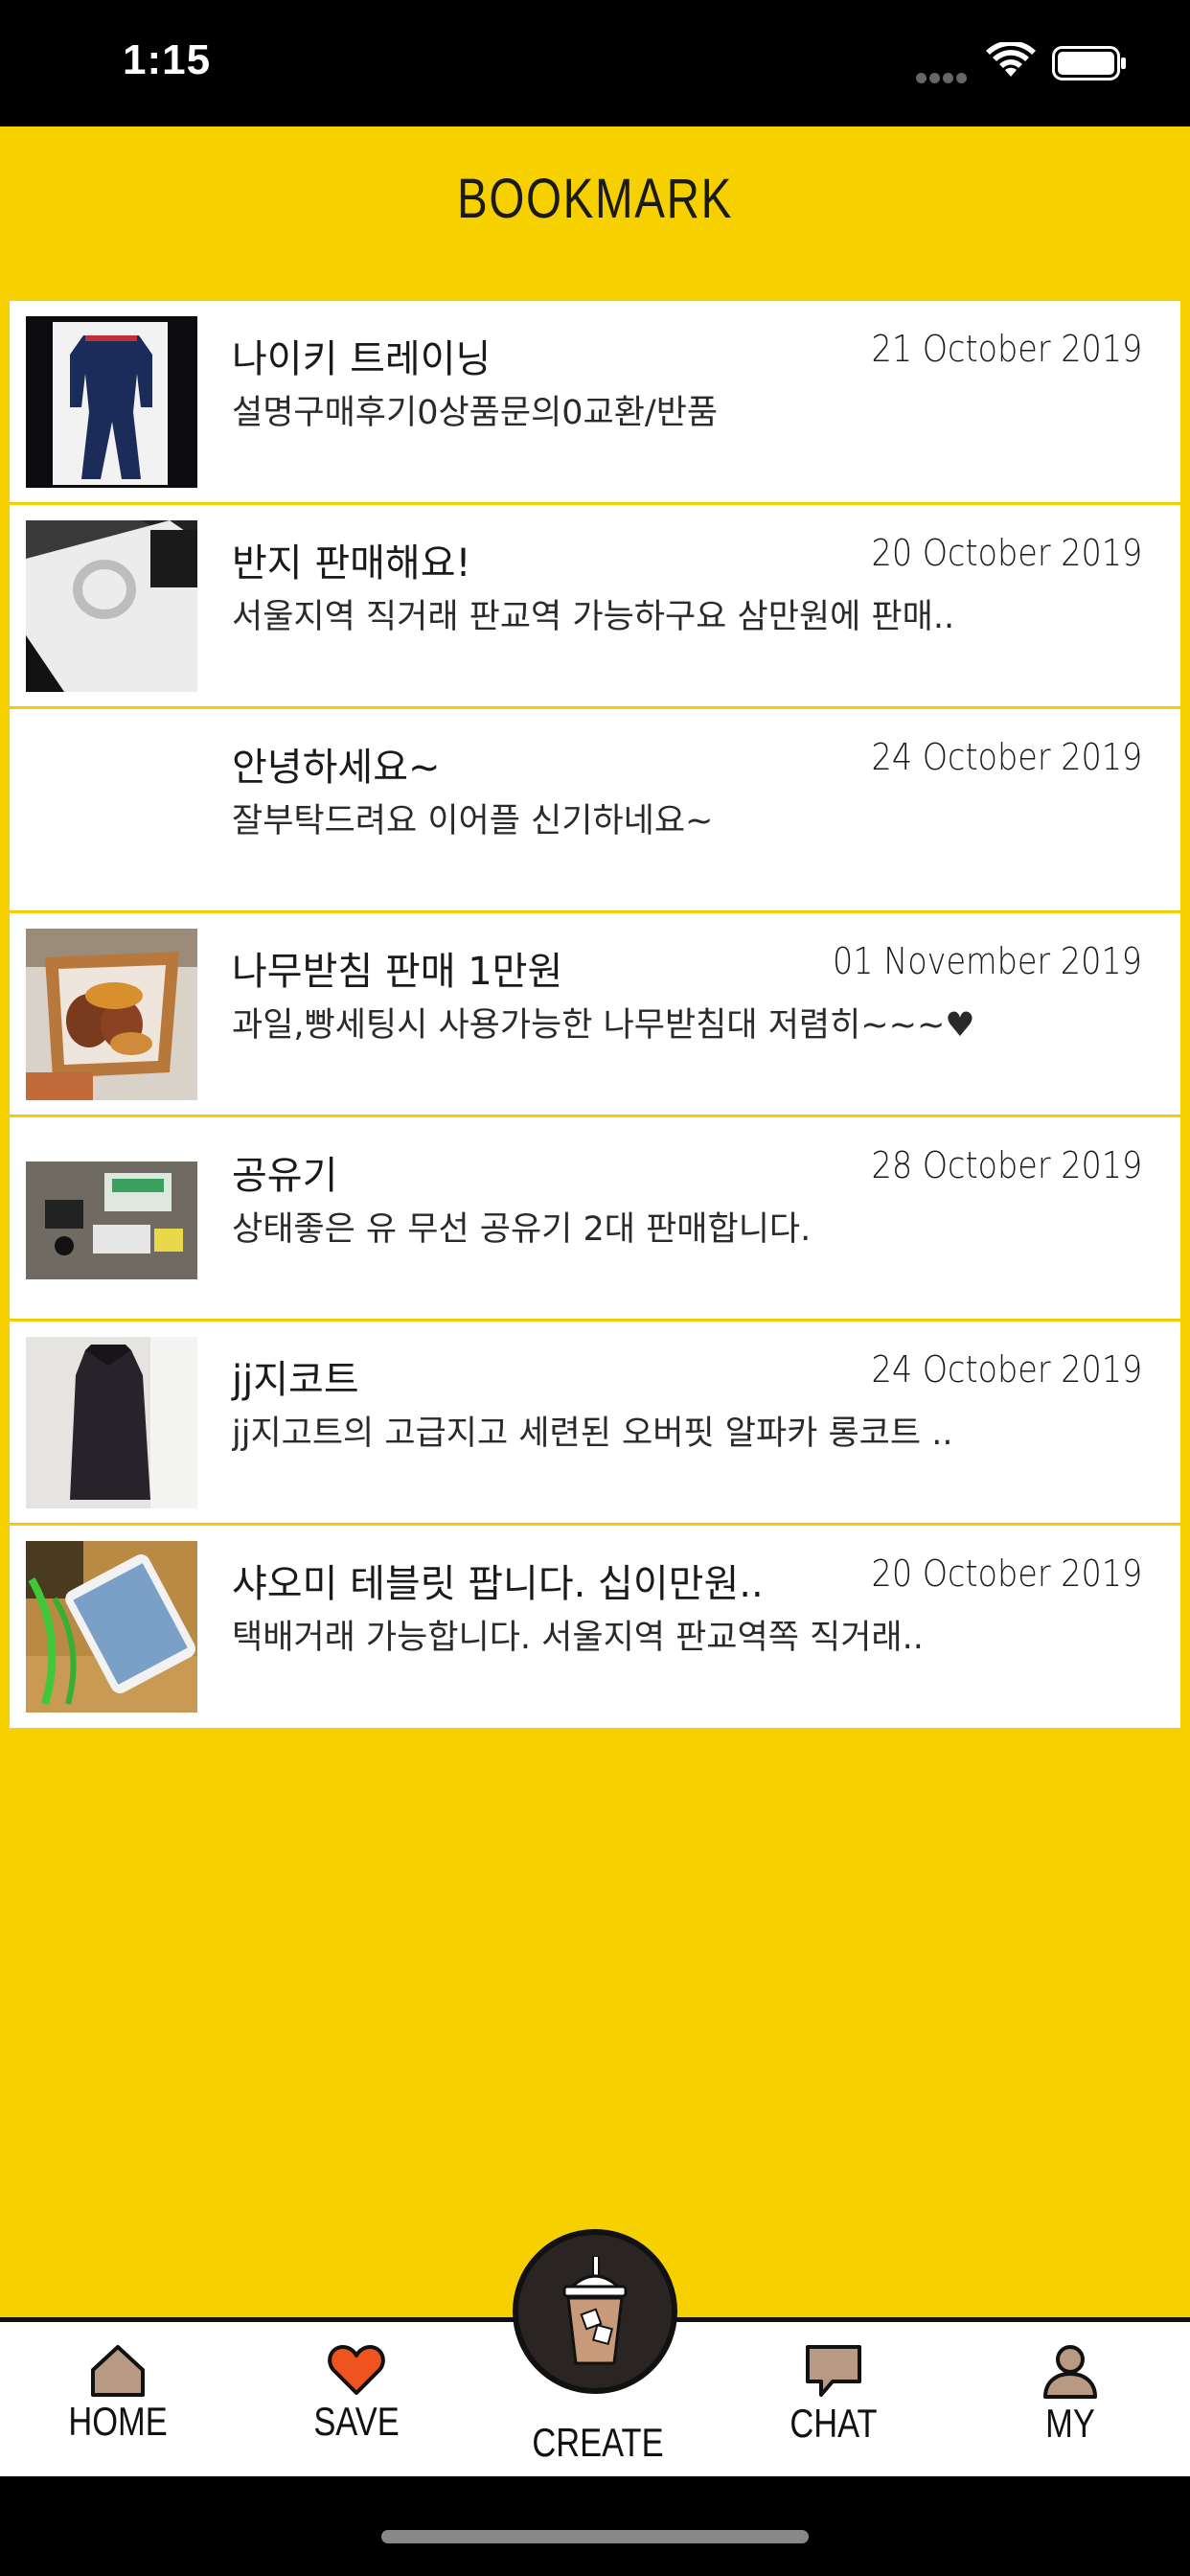  I want to click on item-description: 잘부탁드려요 이어플 신기하네요~, so click(473, 821).